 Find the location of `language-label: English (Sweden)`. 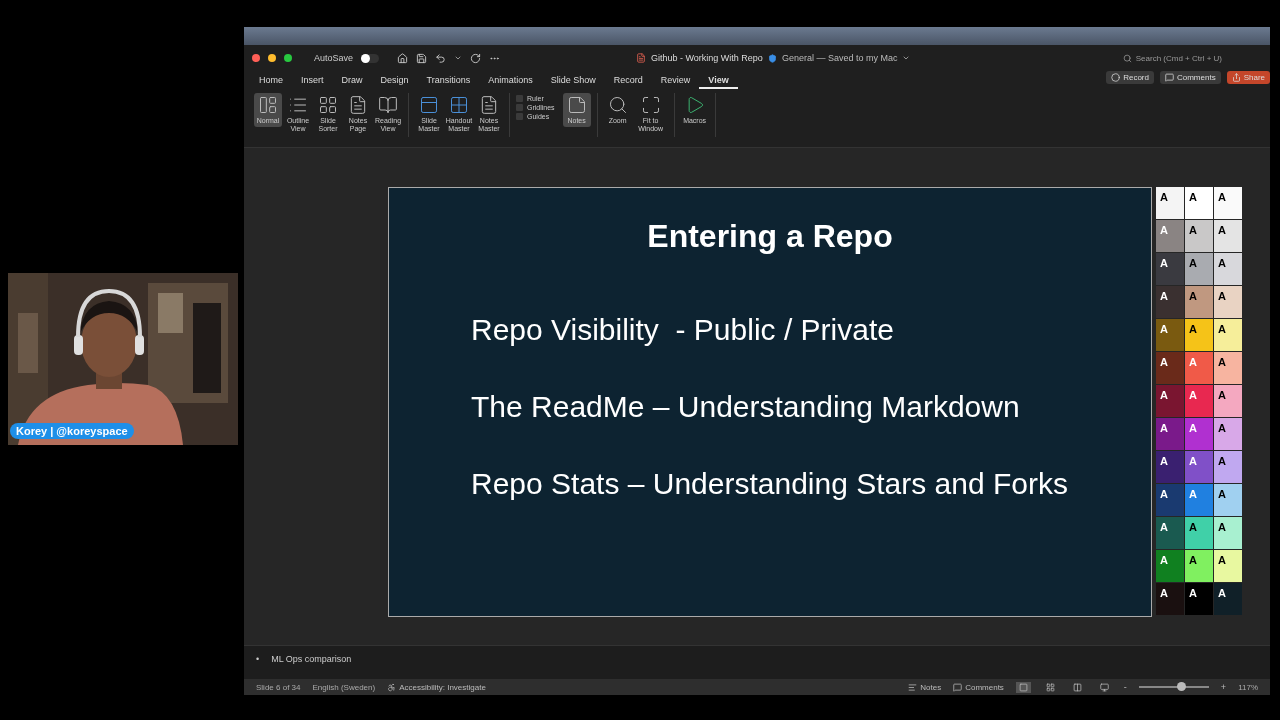

language-label: English (Sweden) is located at coordinates (344, 687).